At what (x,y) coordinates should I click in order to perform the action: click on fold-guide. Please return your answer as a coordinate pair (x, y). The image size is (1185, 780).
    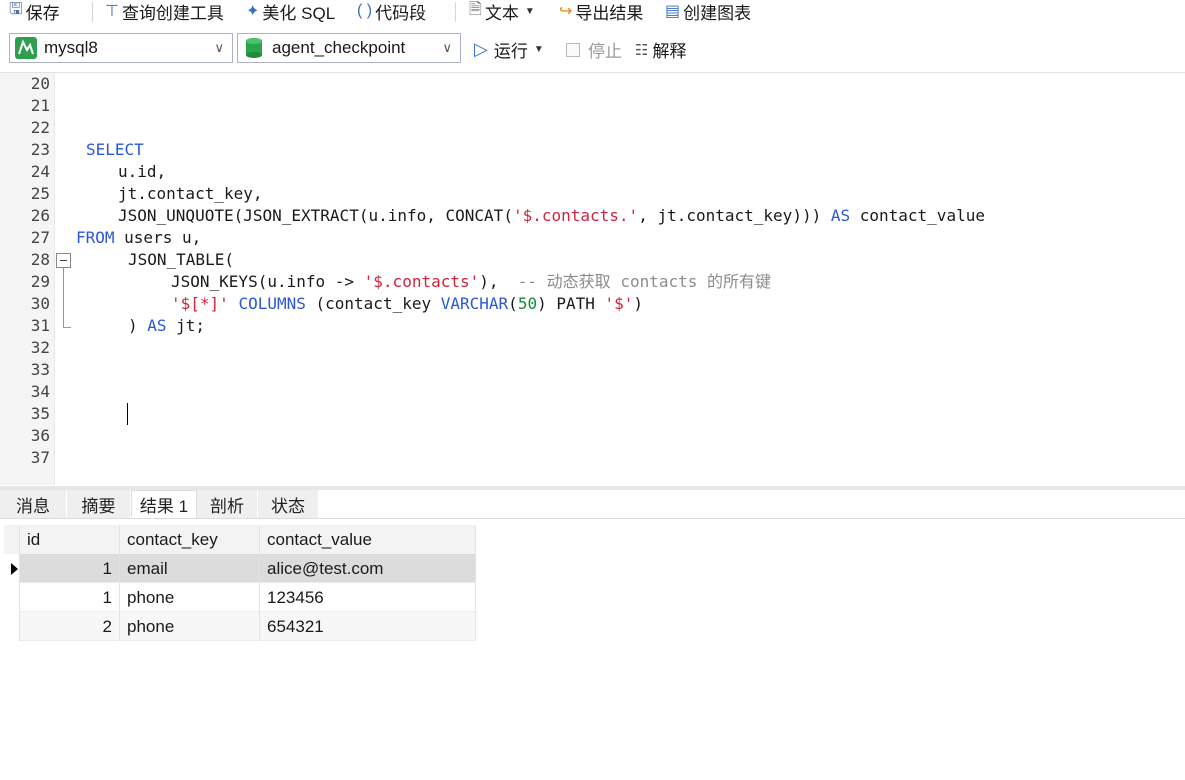
    Looking at the image, I should click on (63, 298).